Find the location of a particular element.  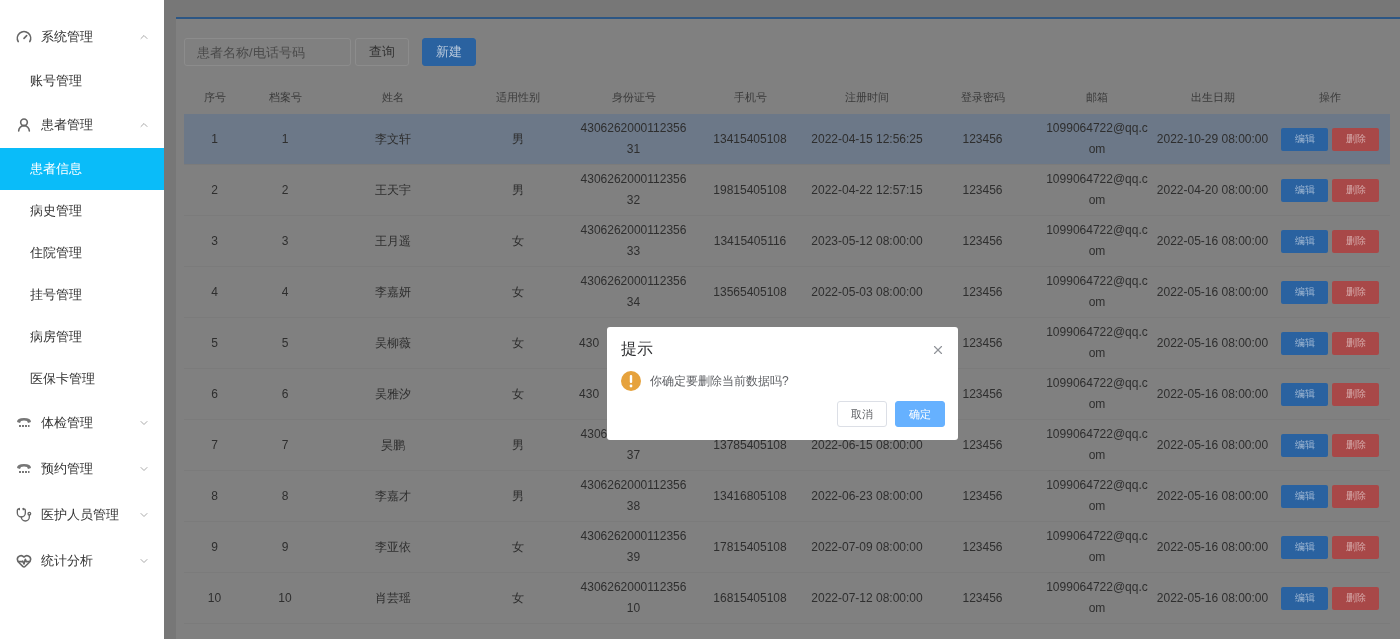

table-cell-text: 16815405108 is located at coordinates (750, 598).